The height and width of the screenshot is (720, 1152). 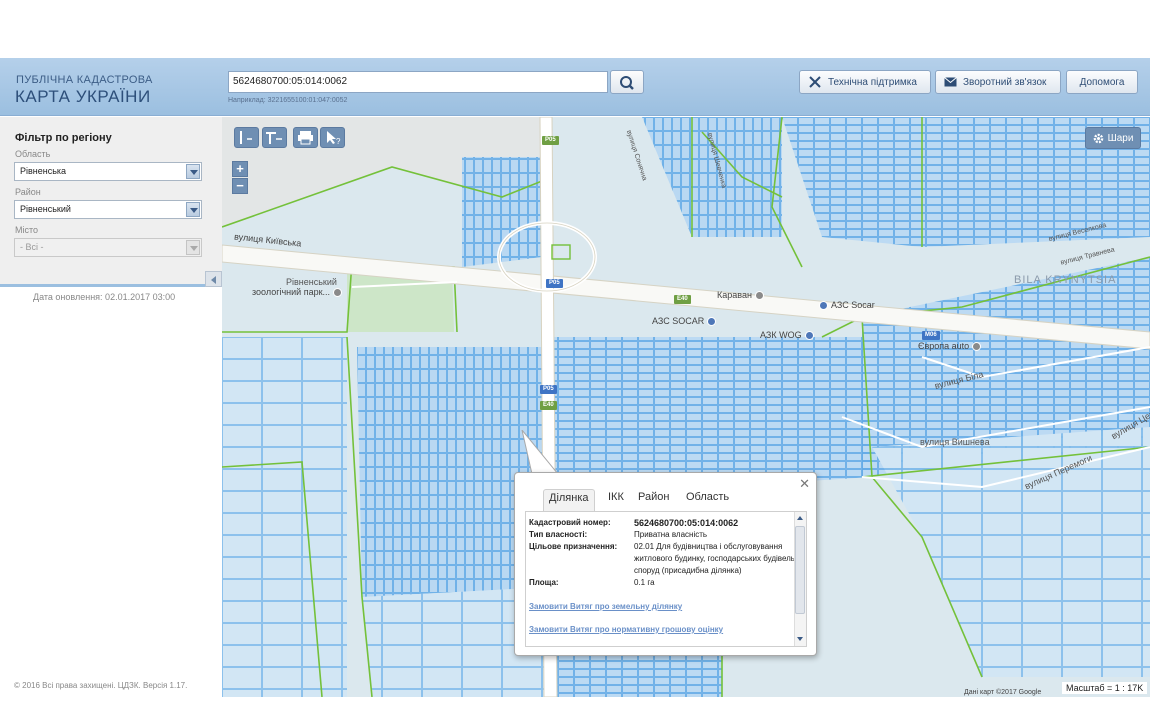 I want to click on city-label: Місто, so click(x=27, y=230).